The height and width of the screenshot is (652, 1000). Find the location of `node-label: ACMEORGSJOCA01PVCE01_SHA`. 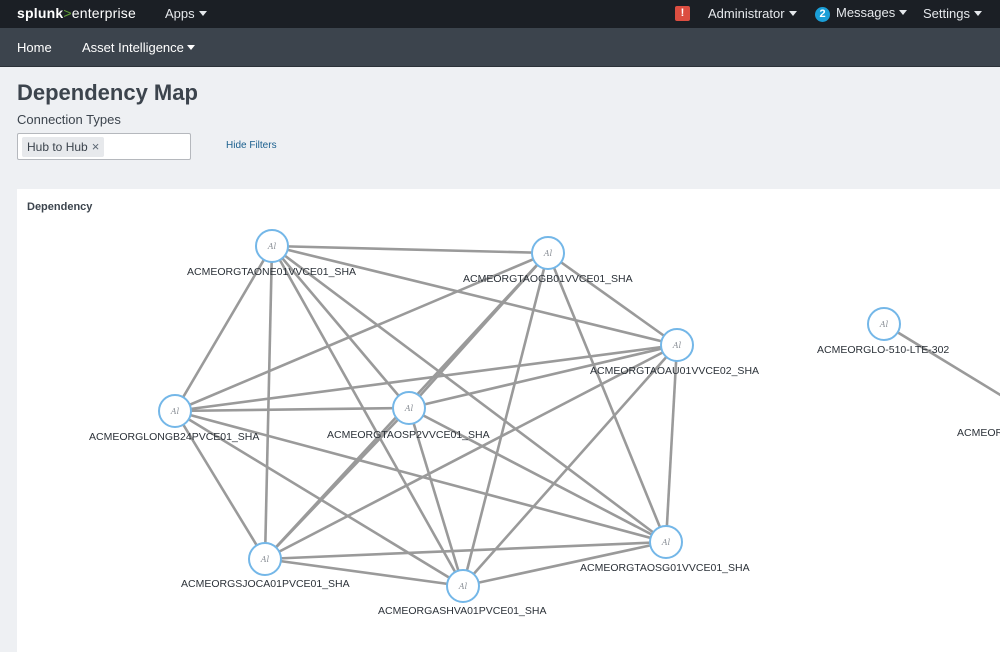

node-label: ACMEORGSJOCA01PVCE01_SHA is located at coordinates (265, 584).